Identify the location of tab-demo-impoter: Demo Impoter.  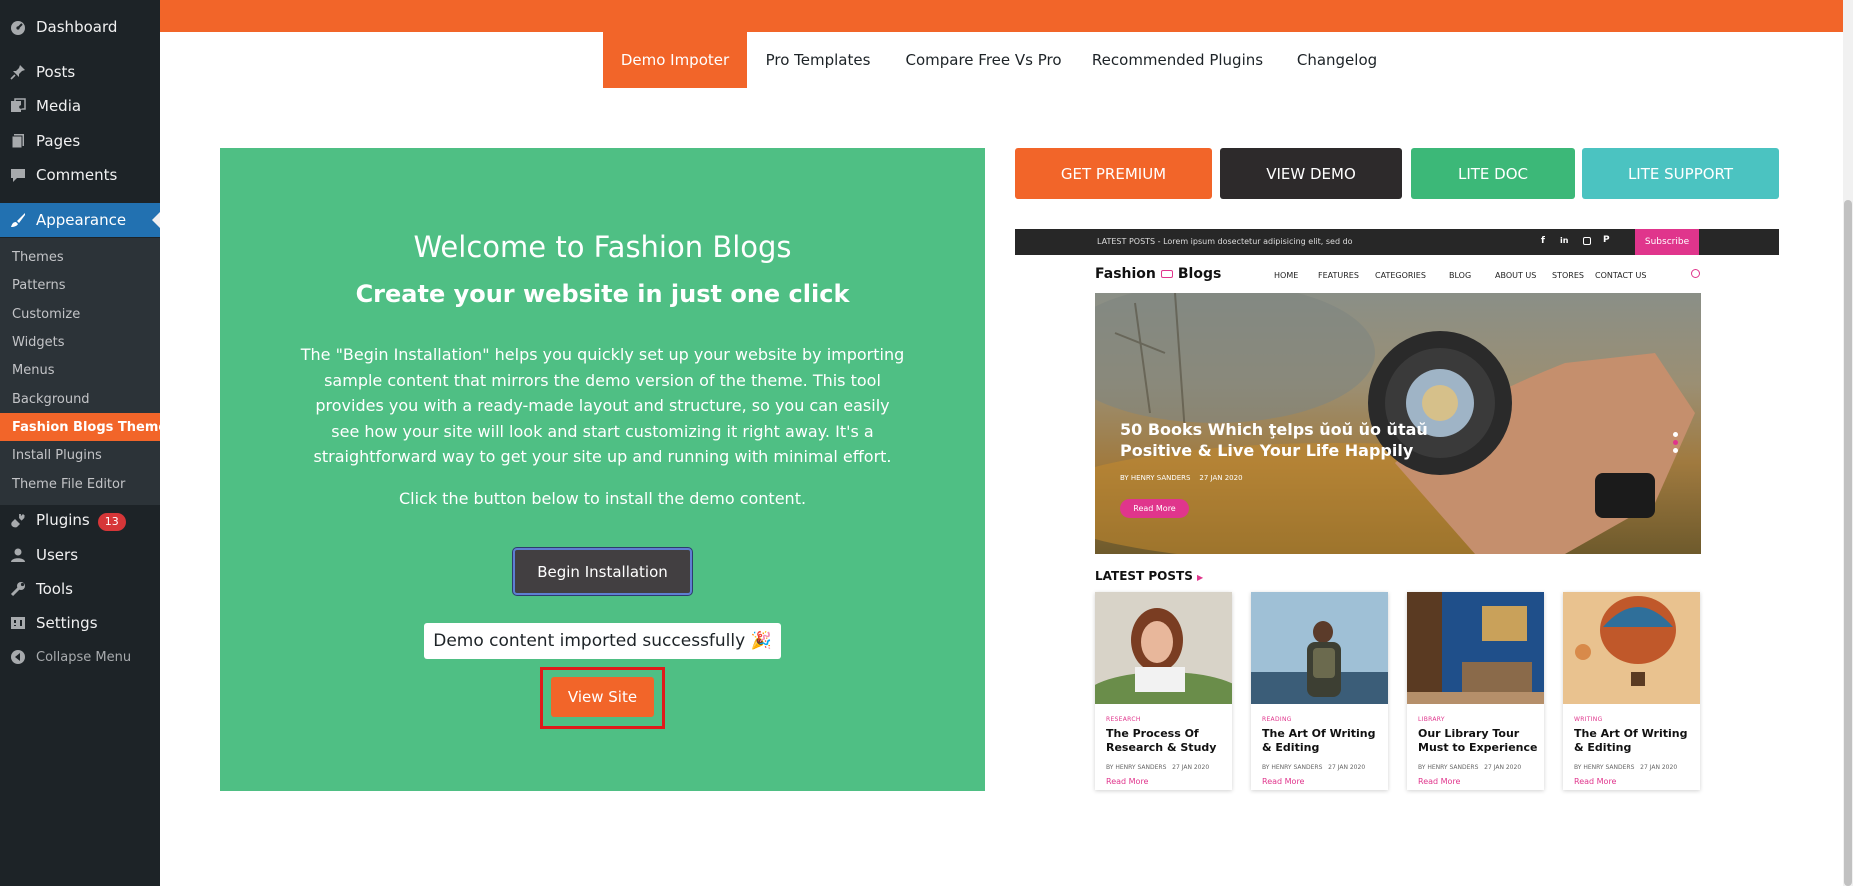
(675, 60).